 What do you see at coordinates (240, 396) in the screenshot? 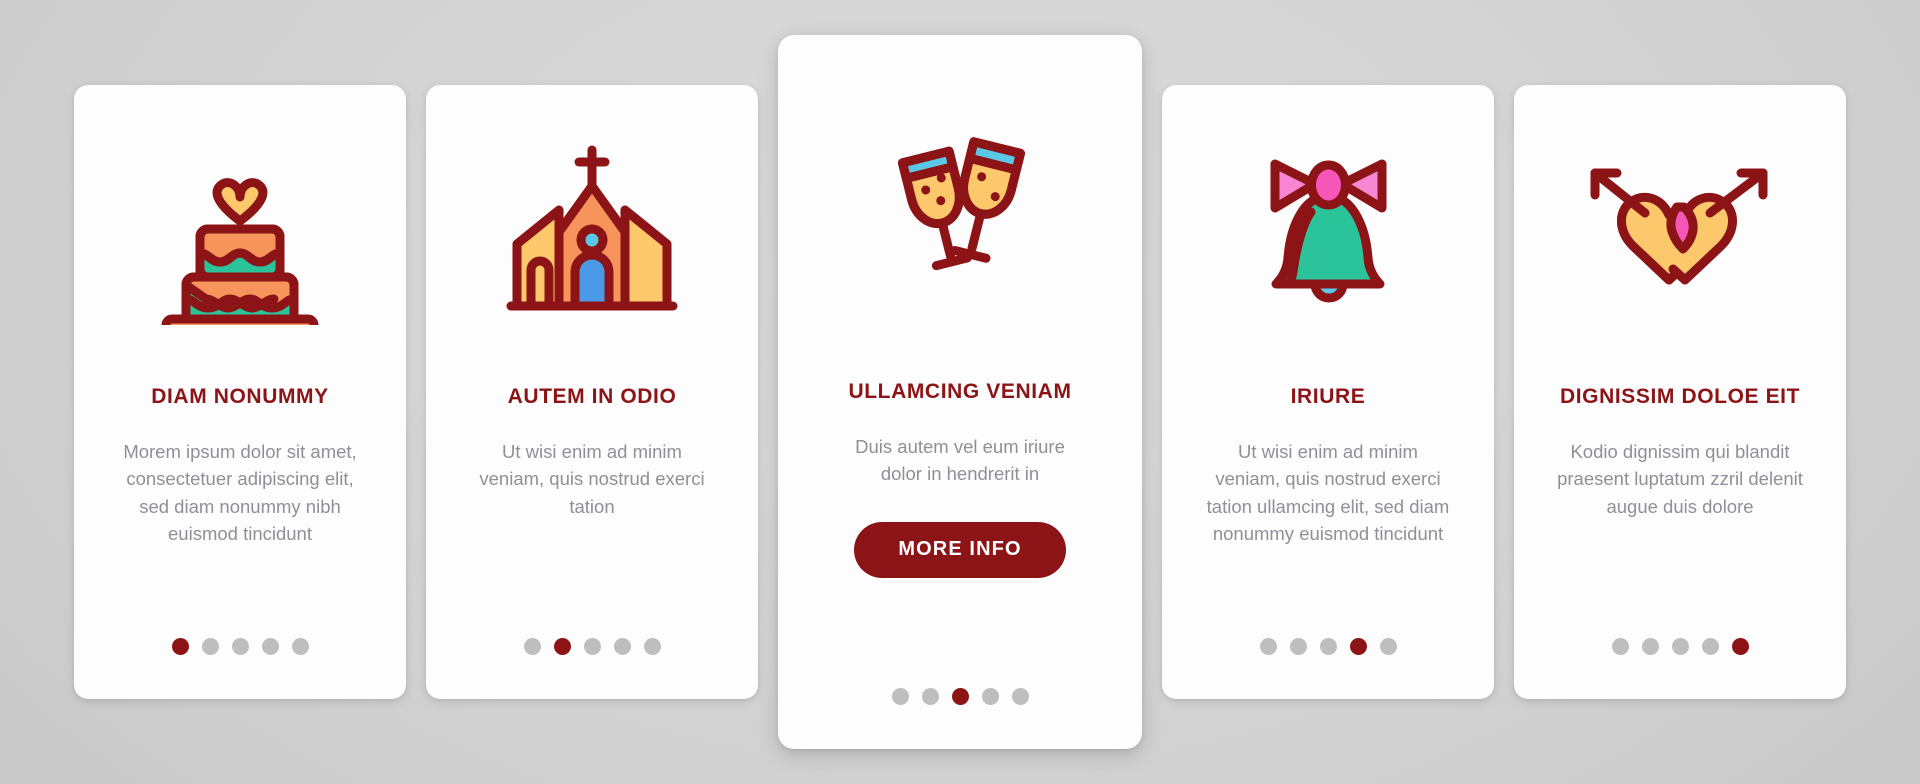
I see `card-title: DIAM NONUMMY` at bounding box center [240, 396].